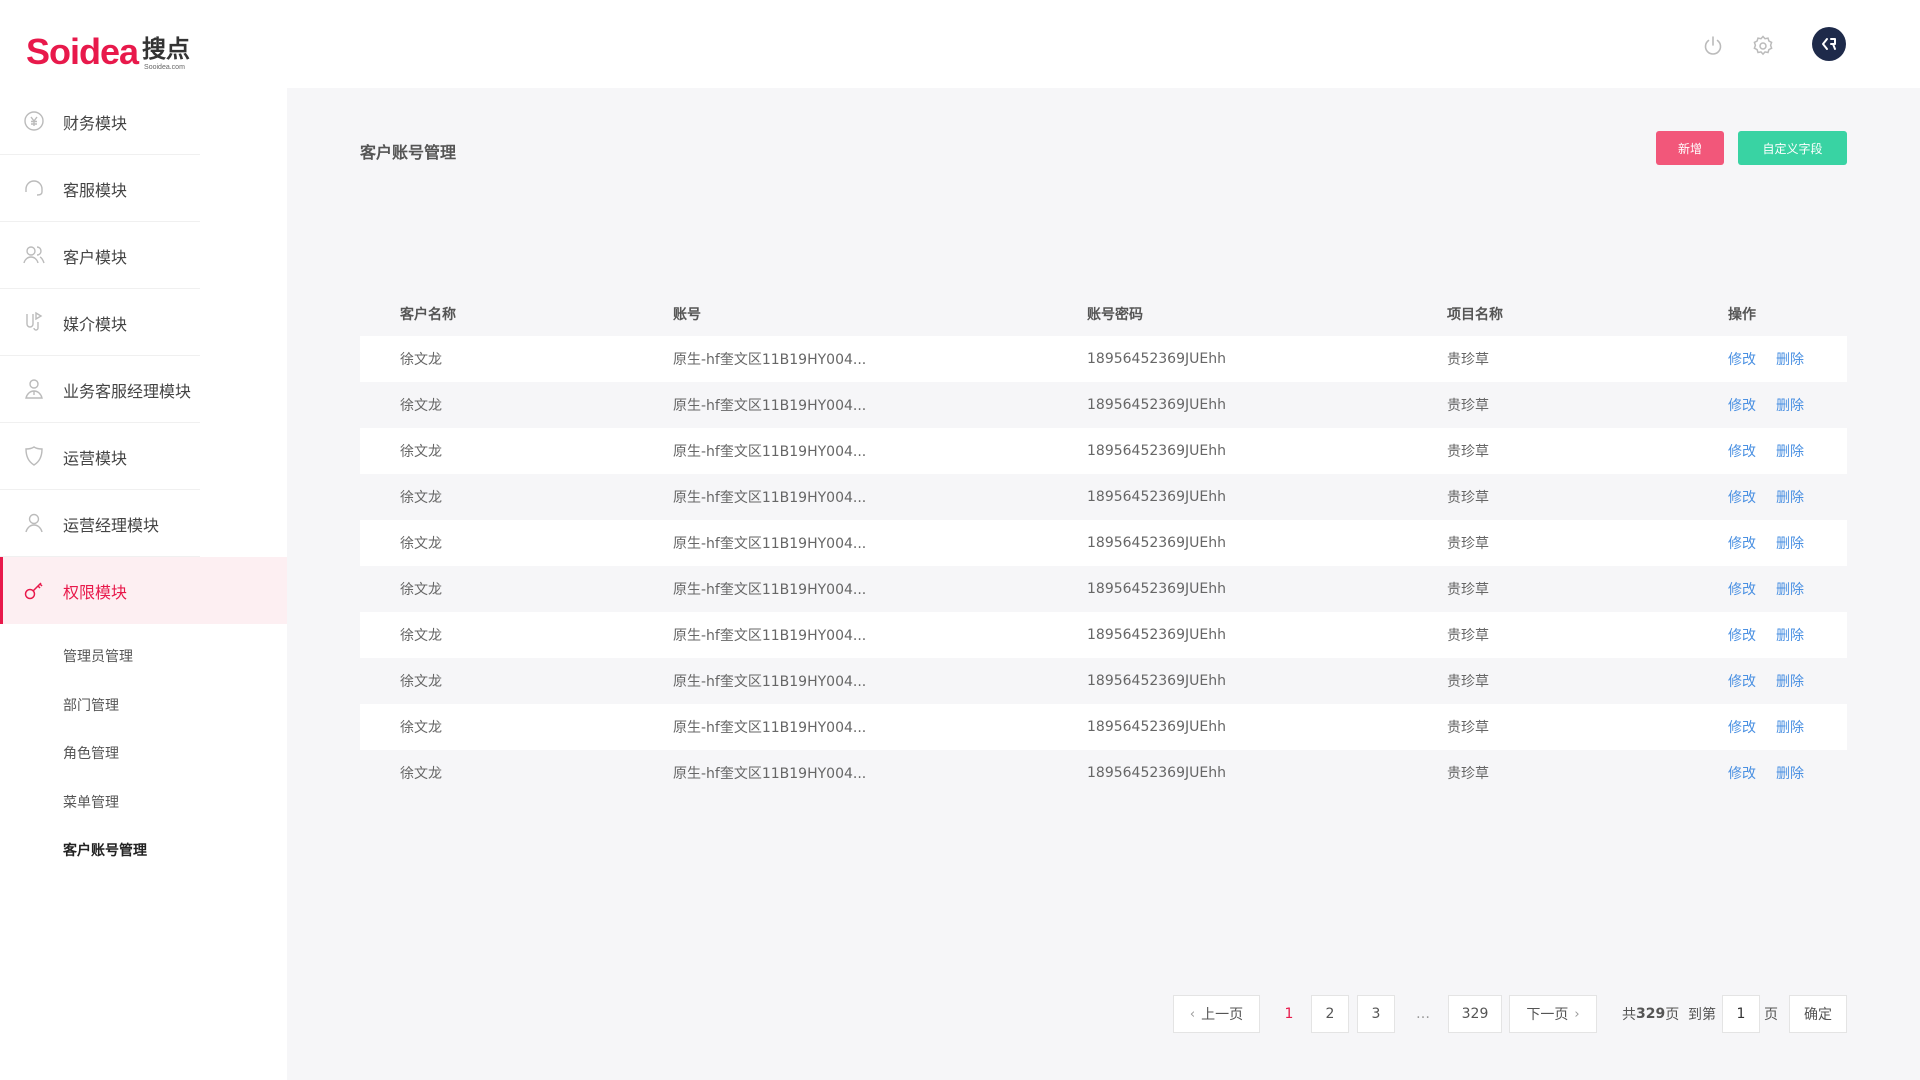 The width and height of the screenshot is (1920, 1080). I want to click on submenu-department-management: 部门管理, so click(143, 705).